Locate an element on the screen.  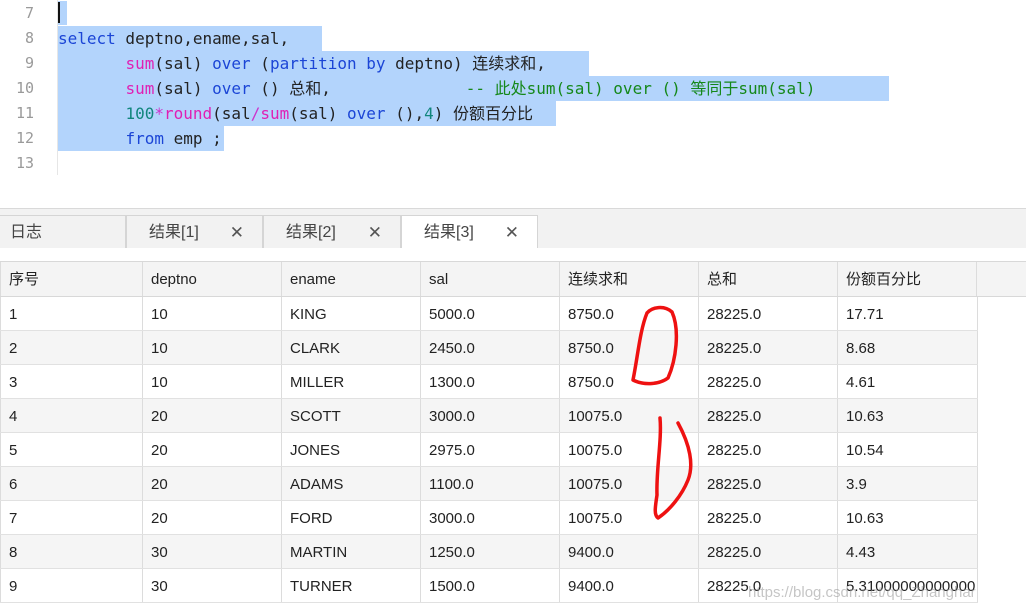
table-cell: MILLER is located at coordinates (351, 381).